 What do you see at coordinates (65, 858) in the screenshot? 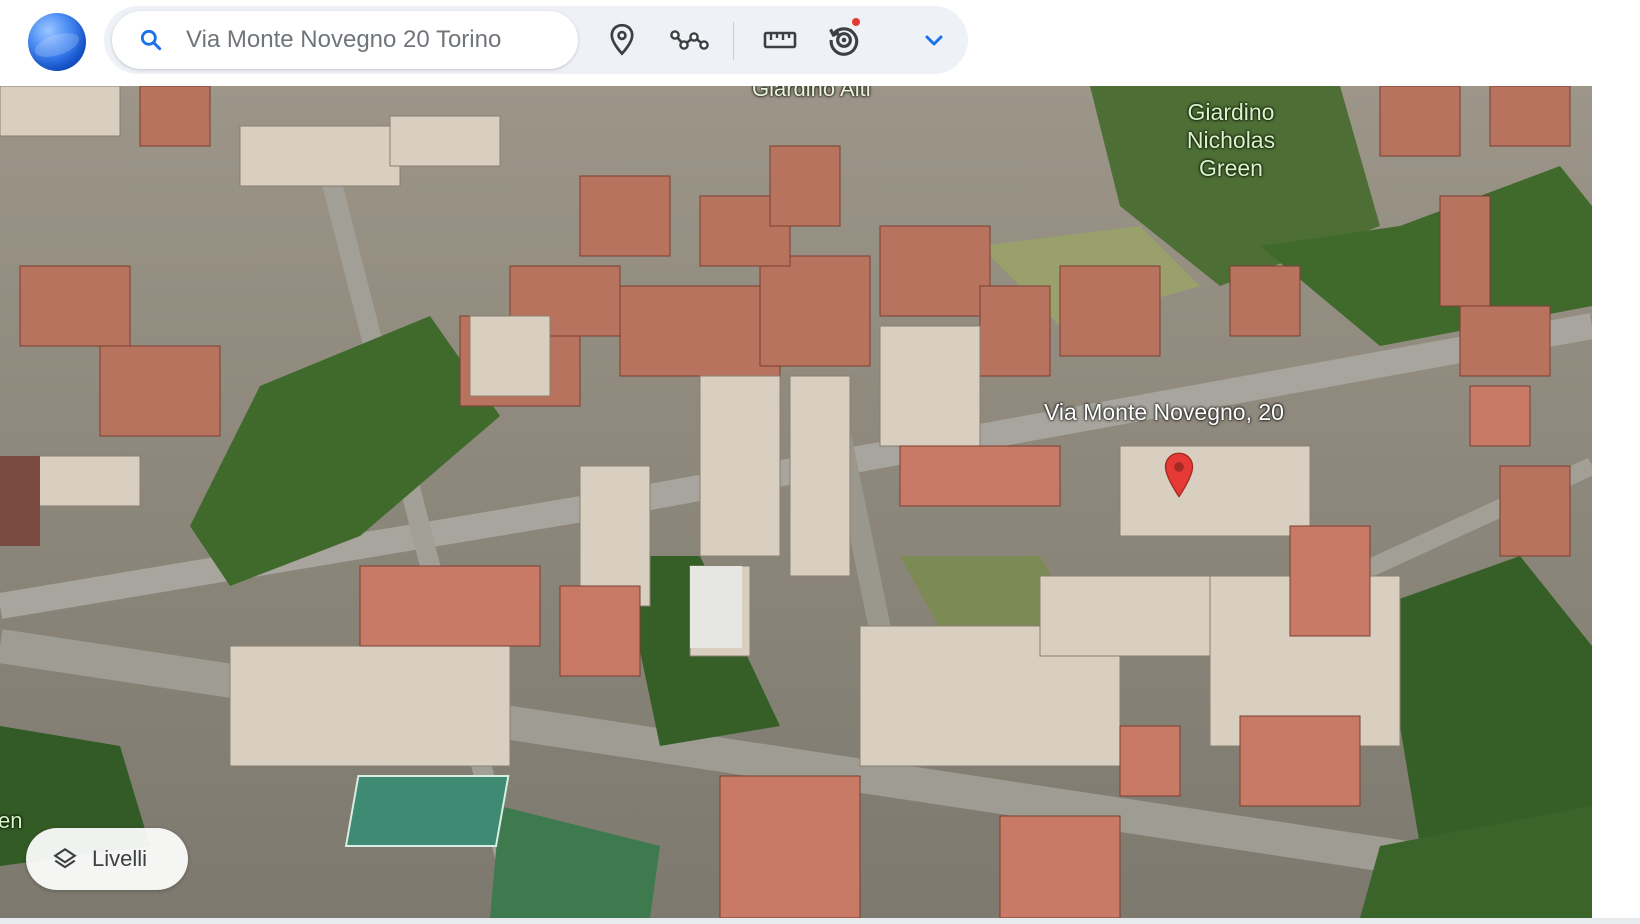
I see `layers-icon` at bounding box center [65, 858].